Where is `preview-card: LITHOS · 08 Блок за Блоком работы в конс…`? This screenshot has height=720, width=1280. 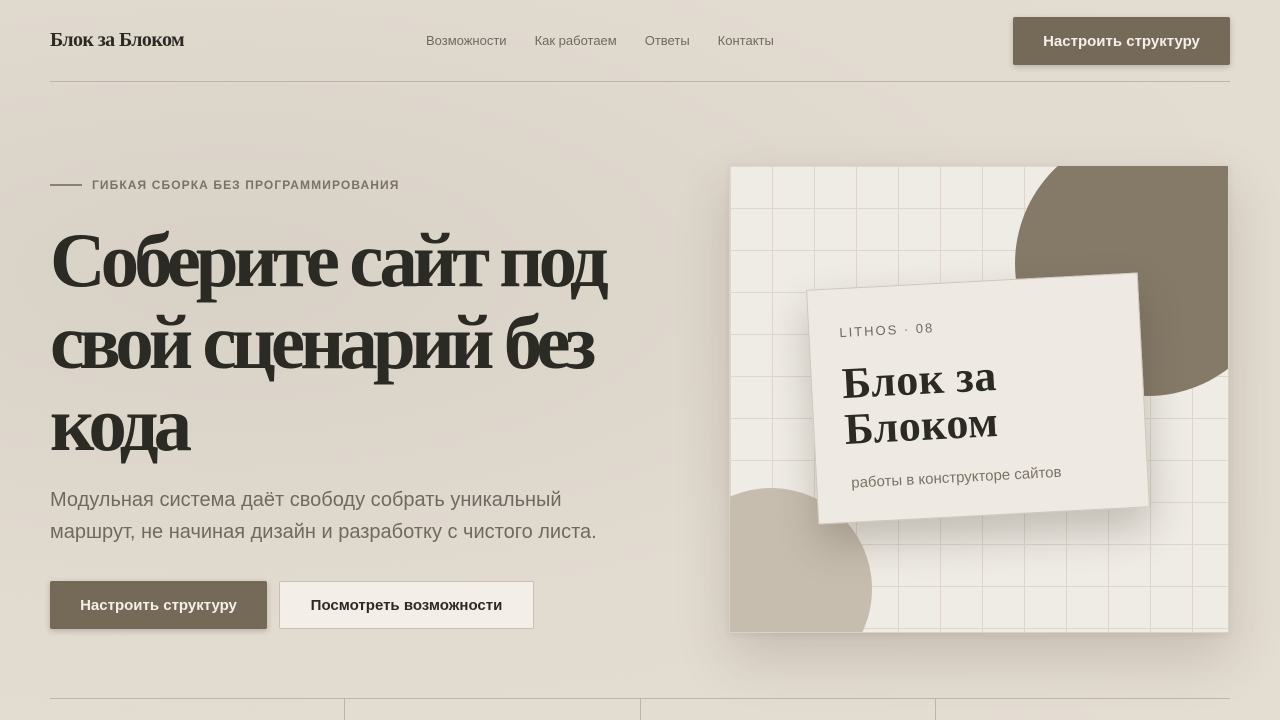
preview-card: LITHOS · 08 Блок за Блоком работы в конс… is located at coordinates (978, 398).